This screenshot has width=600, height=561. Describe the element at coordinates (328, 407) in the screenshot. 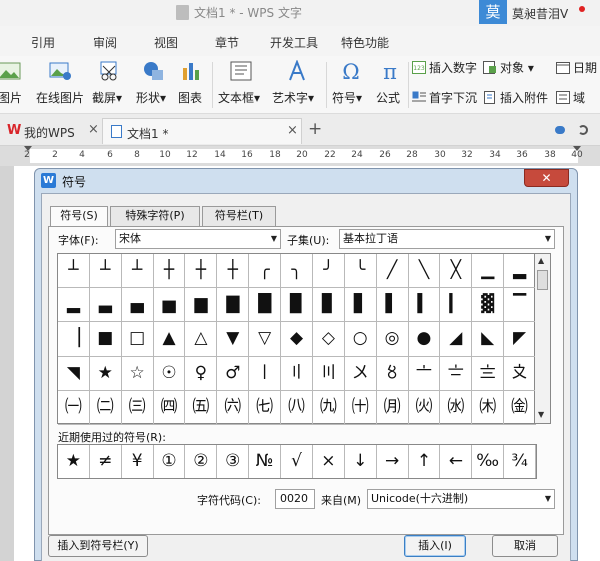

I see `symbol-cell: ㈨` at that location.